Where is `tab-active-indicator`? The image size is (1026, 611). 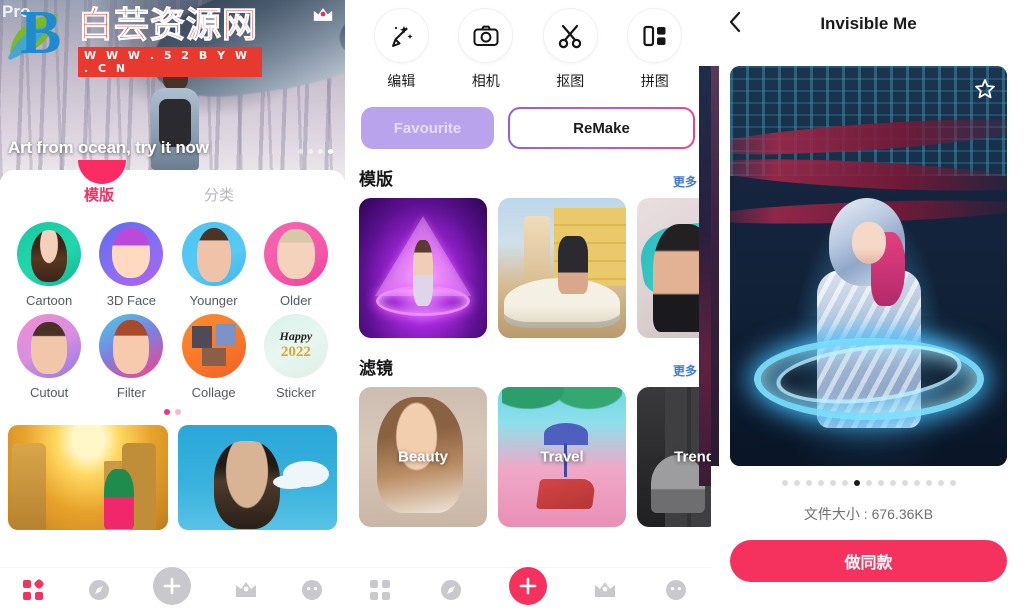
tab-active-indicator is located at coordinates (102, 172).